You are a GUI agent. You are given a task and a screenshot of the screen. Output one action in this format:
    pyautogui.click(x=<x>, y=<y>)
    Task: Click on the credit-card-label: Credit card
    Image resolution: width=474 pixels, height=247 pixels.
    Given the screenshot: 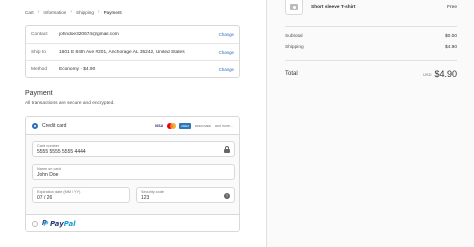 What is the action you would take?
    pyautogui.click(x=54, y=125)
    